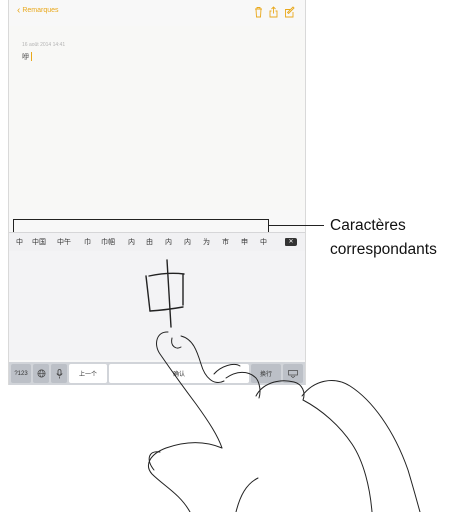  What do you see at coordinates (165, 293) in the screenshot?
I see `handwritten-character` at bounding box center [165, 293].